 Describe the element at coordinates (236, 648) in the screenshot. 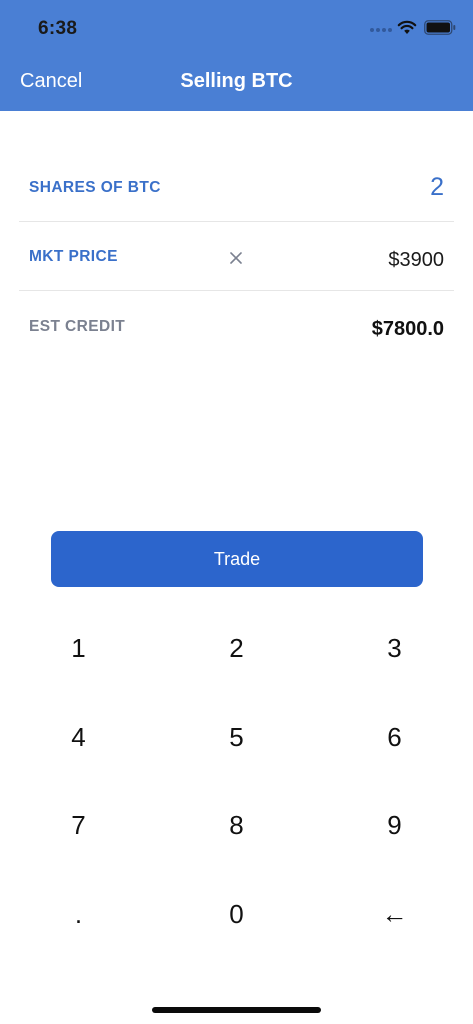

I see `key-2: 2` at that location.